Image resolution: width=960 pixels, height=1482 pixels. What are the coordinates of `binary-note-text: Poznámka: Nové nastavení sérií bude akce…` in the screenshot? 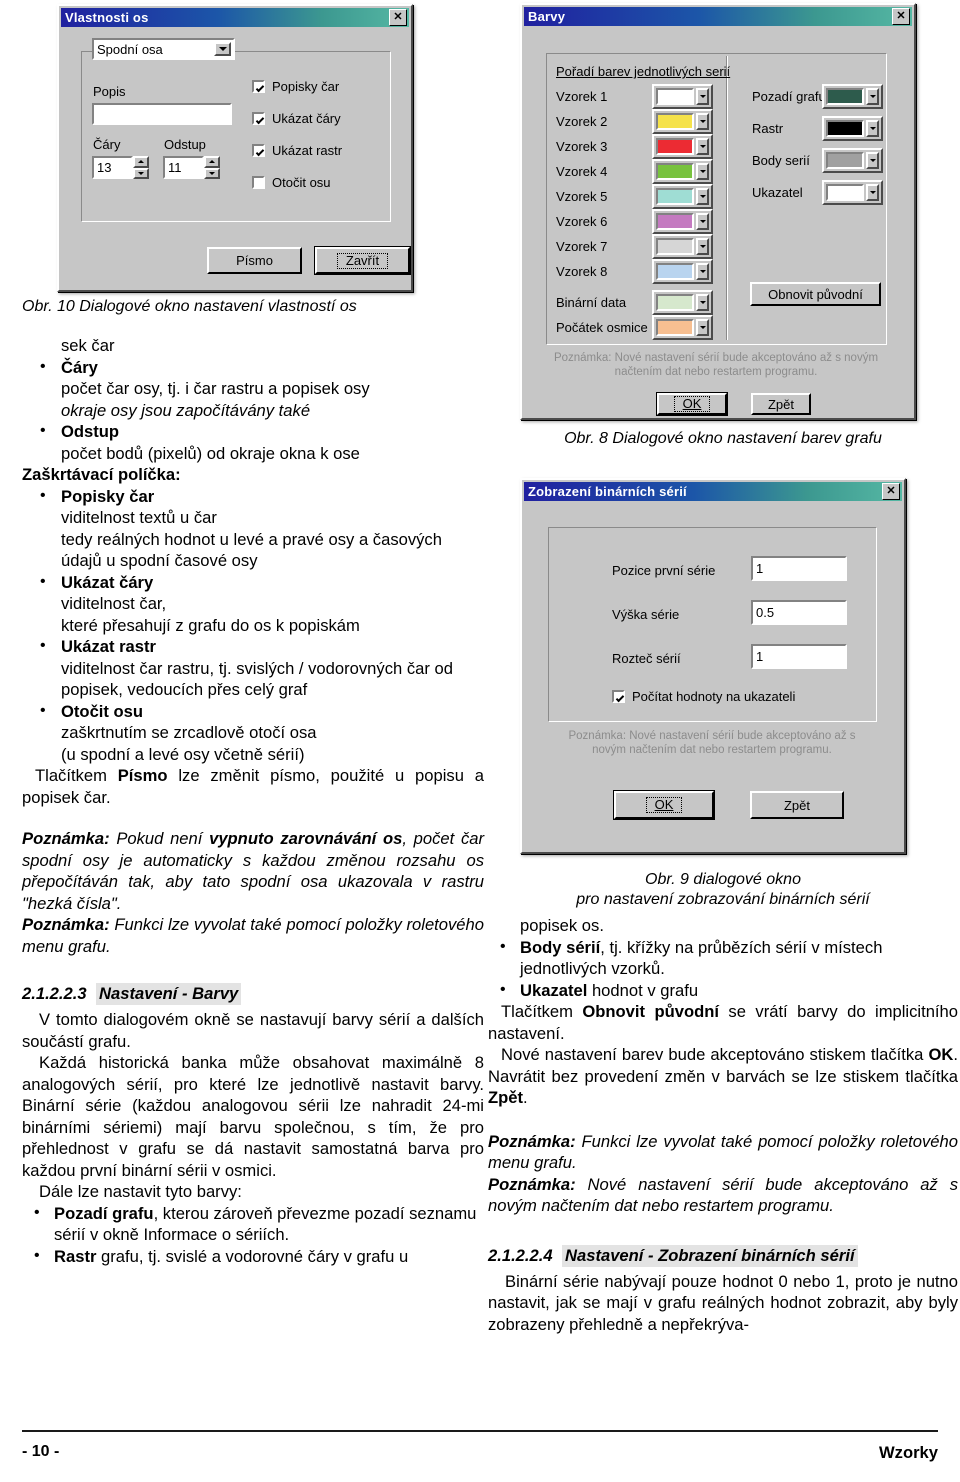 It's located at (712, 743).